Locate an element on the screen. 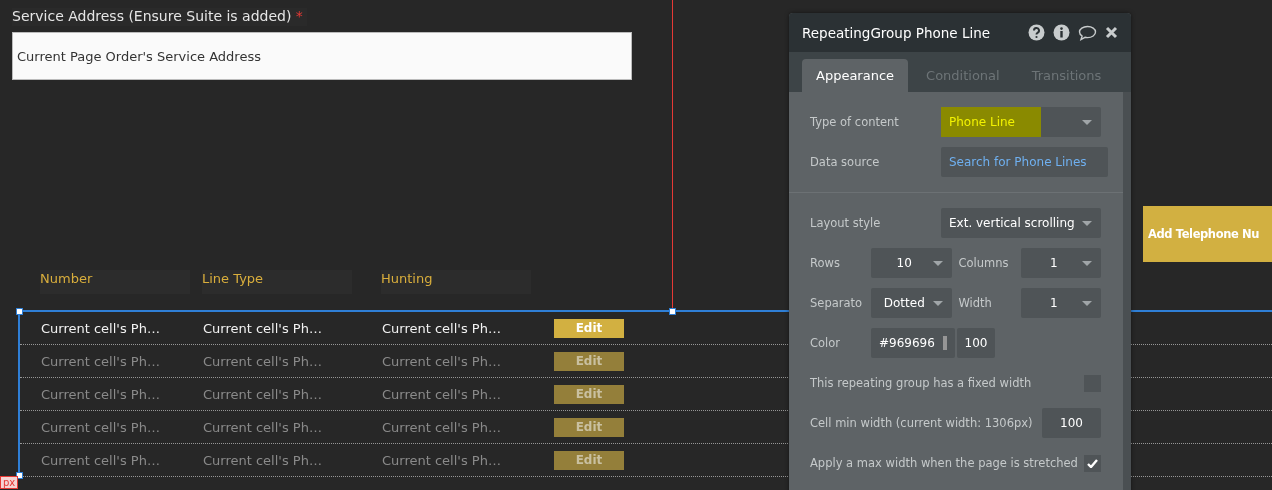 Image resolution: width=1272 pixels, height=490 pixels. property-label: Color is located at coordinates (826, 343).